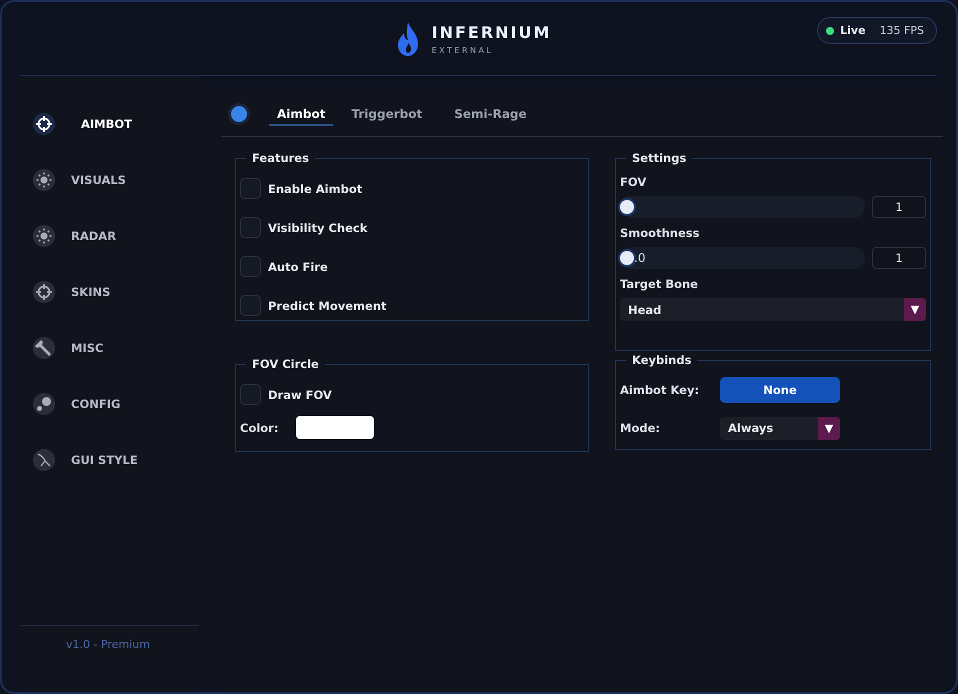 The image size is (958, 694). I want to click on target-bone-dropdown: Head ▼, so click(773, 309).